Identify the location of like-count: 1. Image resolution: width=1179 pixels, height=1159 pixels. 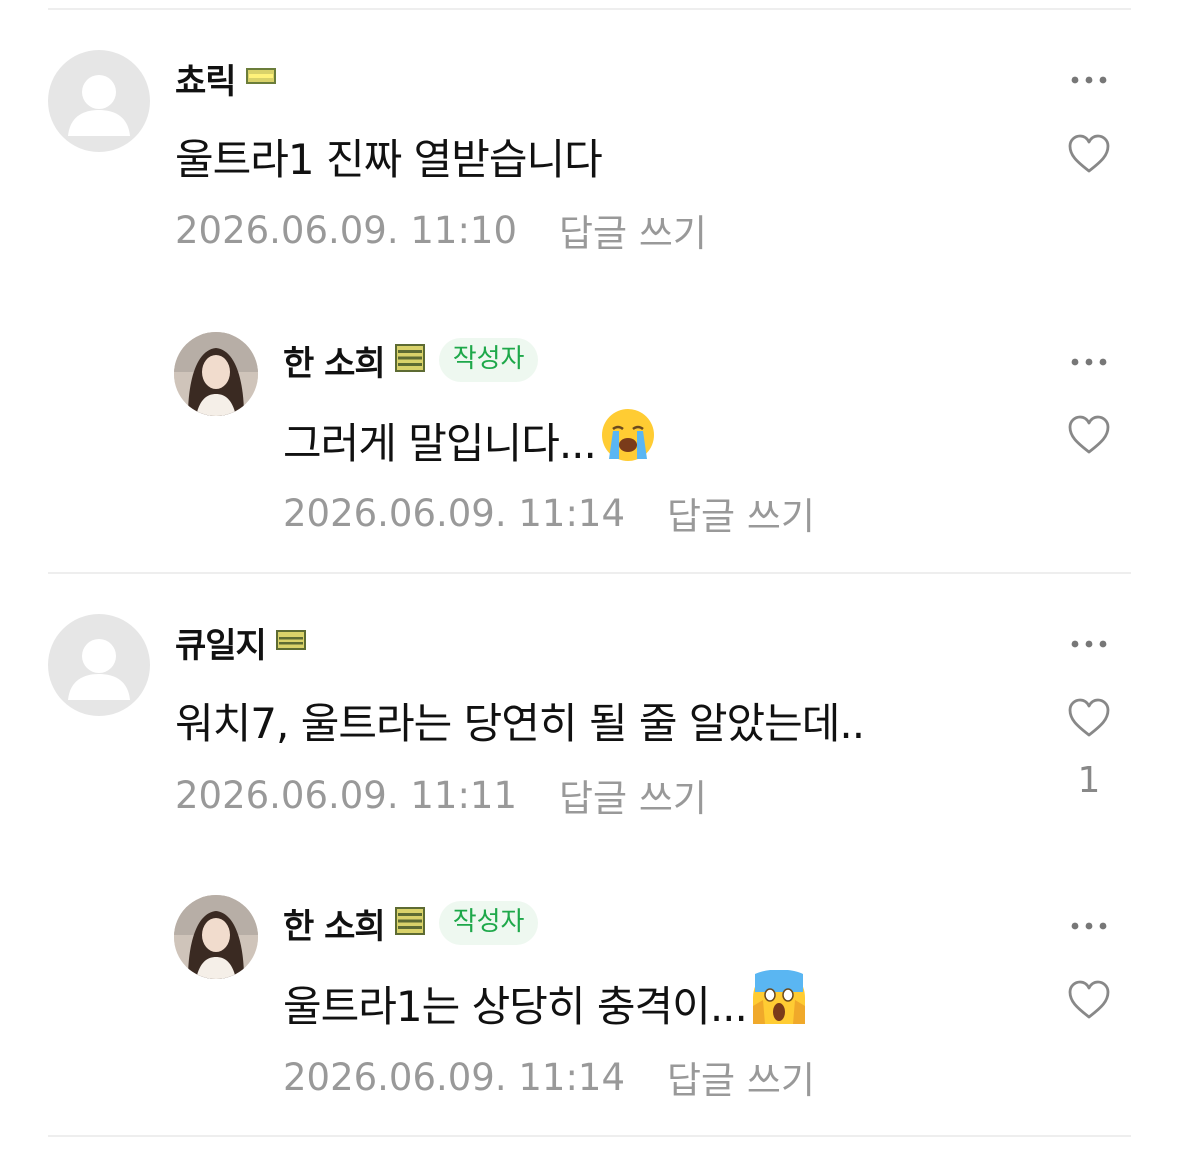
(1089, 780).